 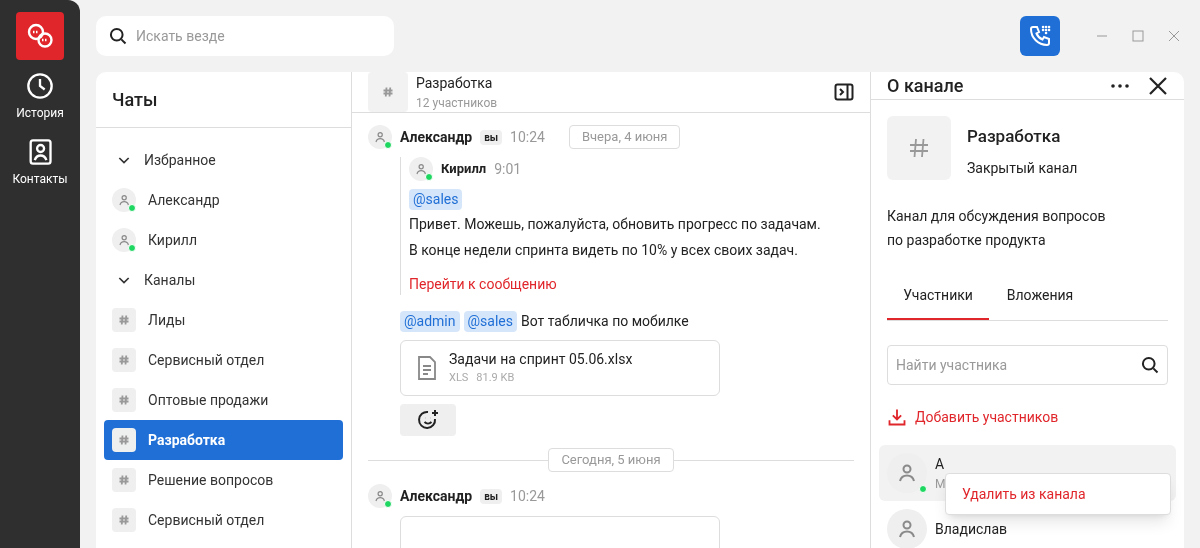 I want to click on message-text: Привет. Можешь, пожалуйста, обновить прогресс по задачам., so click(x=615, y=224).